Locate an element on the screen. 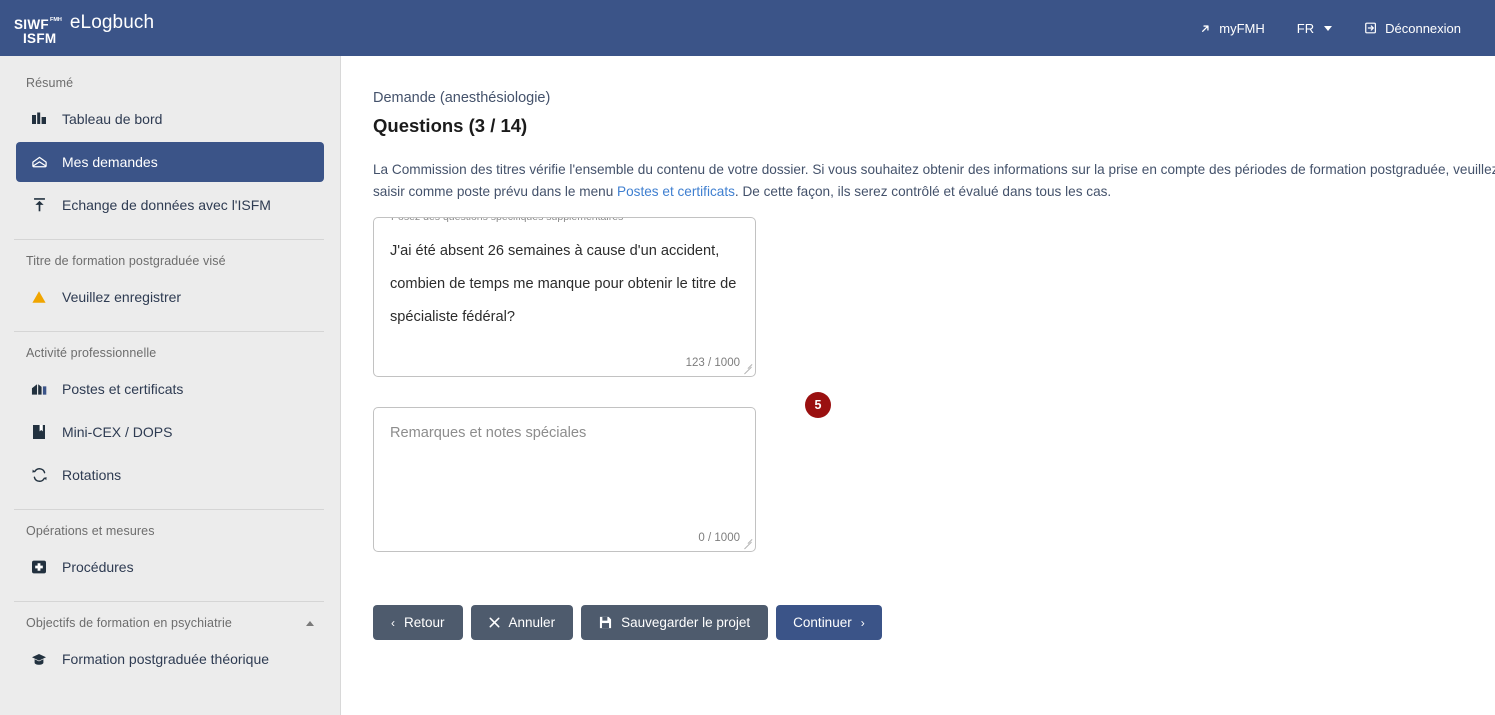 The image size is (1495, 715). question-char-counter: 123 / 1000 is located at coordinates (712, 363).